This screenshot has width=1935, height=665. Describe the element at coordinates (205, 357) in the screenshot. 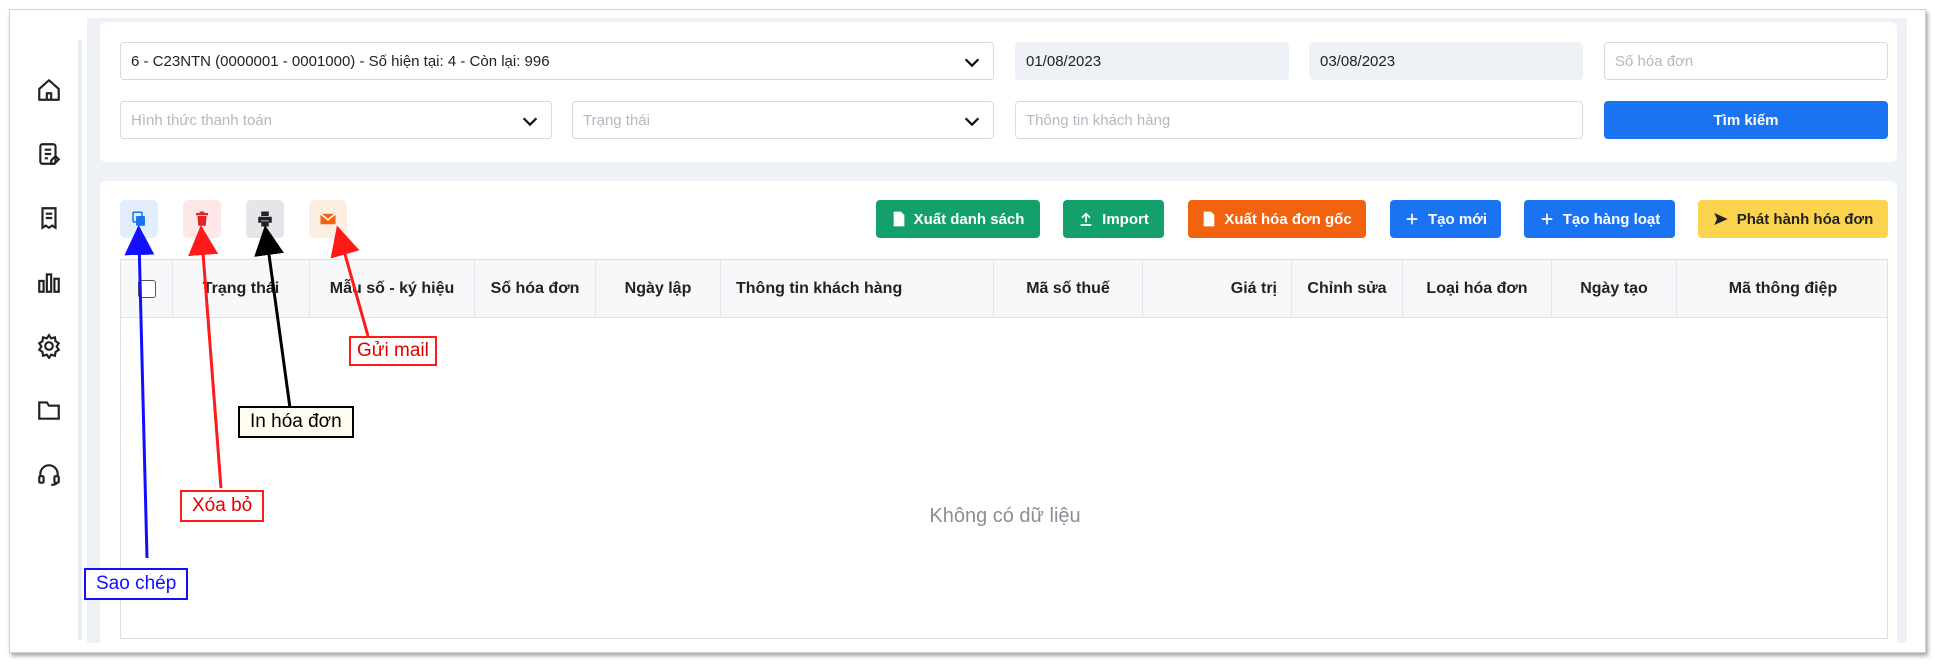

I see `delete-arrow` at that location.